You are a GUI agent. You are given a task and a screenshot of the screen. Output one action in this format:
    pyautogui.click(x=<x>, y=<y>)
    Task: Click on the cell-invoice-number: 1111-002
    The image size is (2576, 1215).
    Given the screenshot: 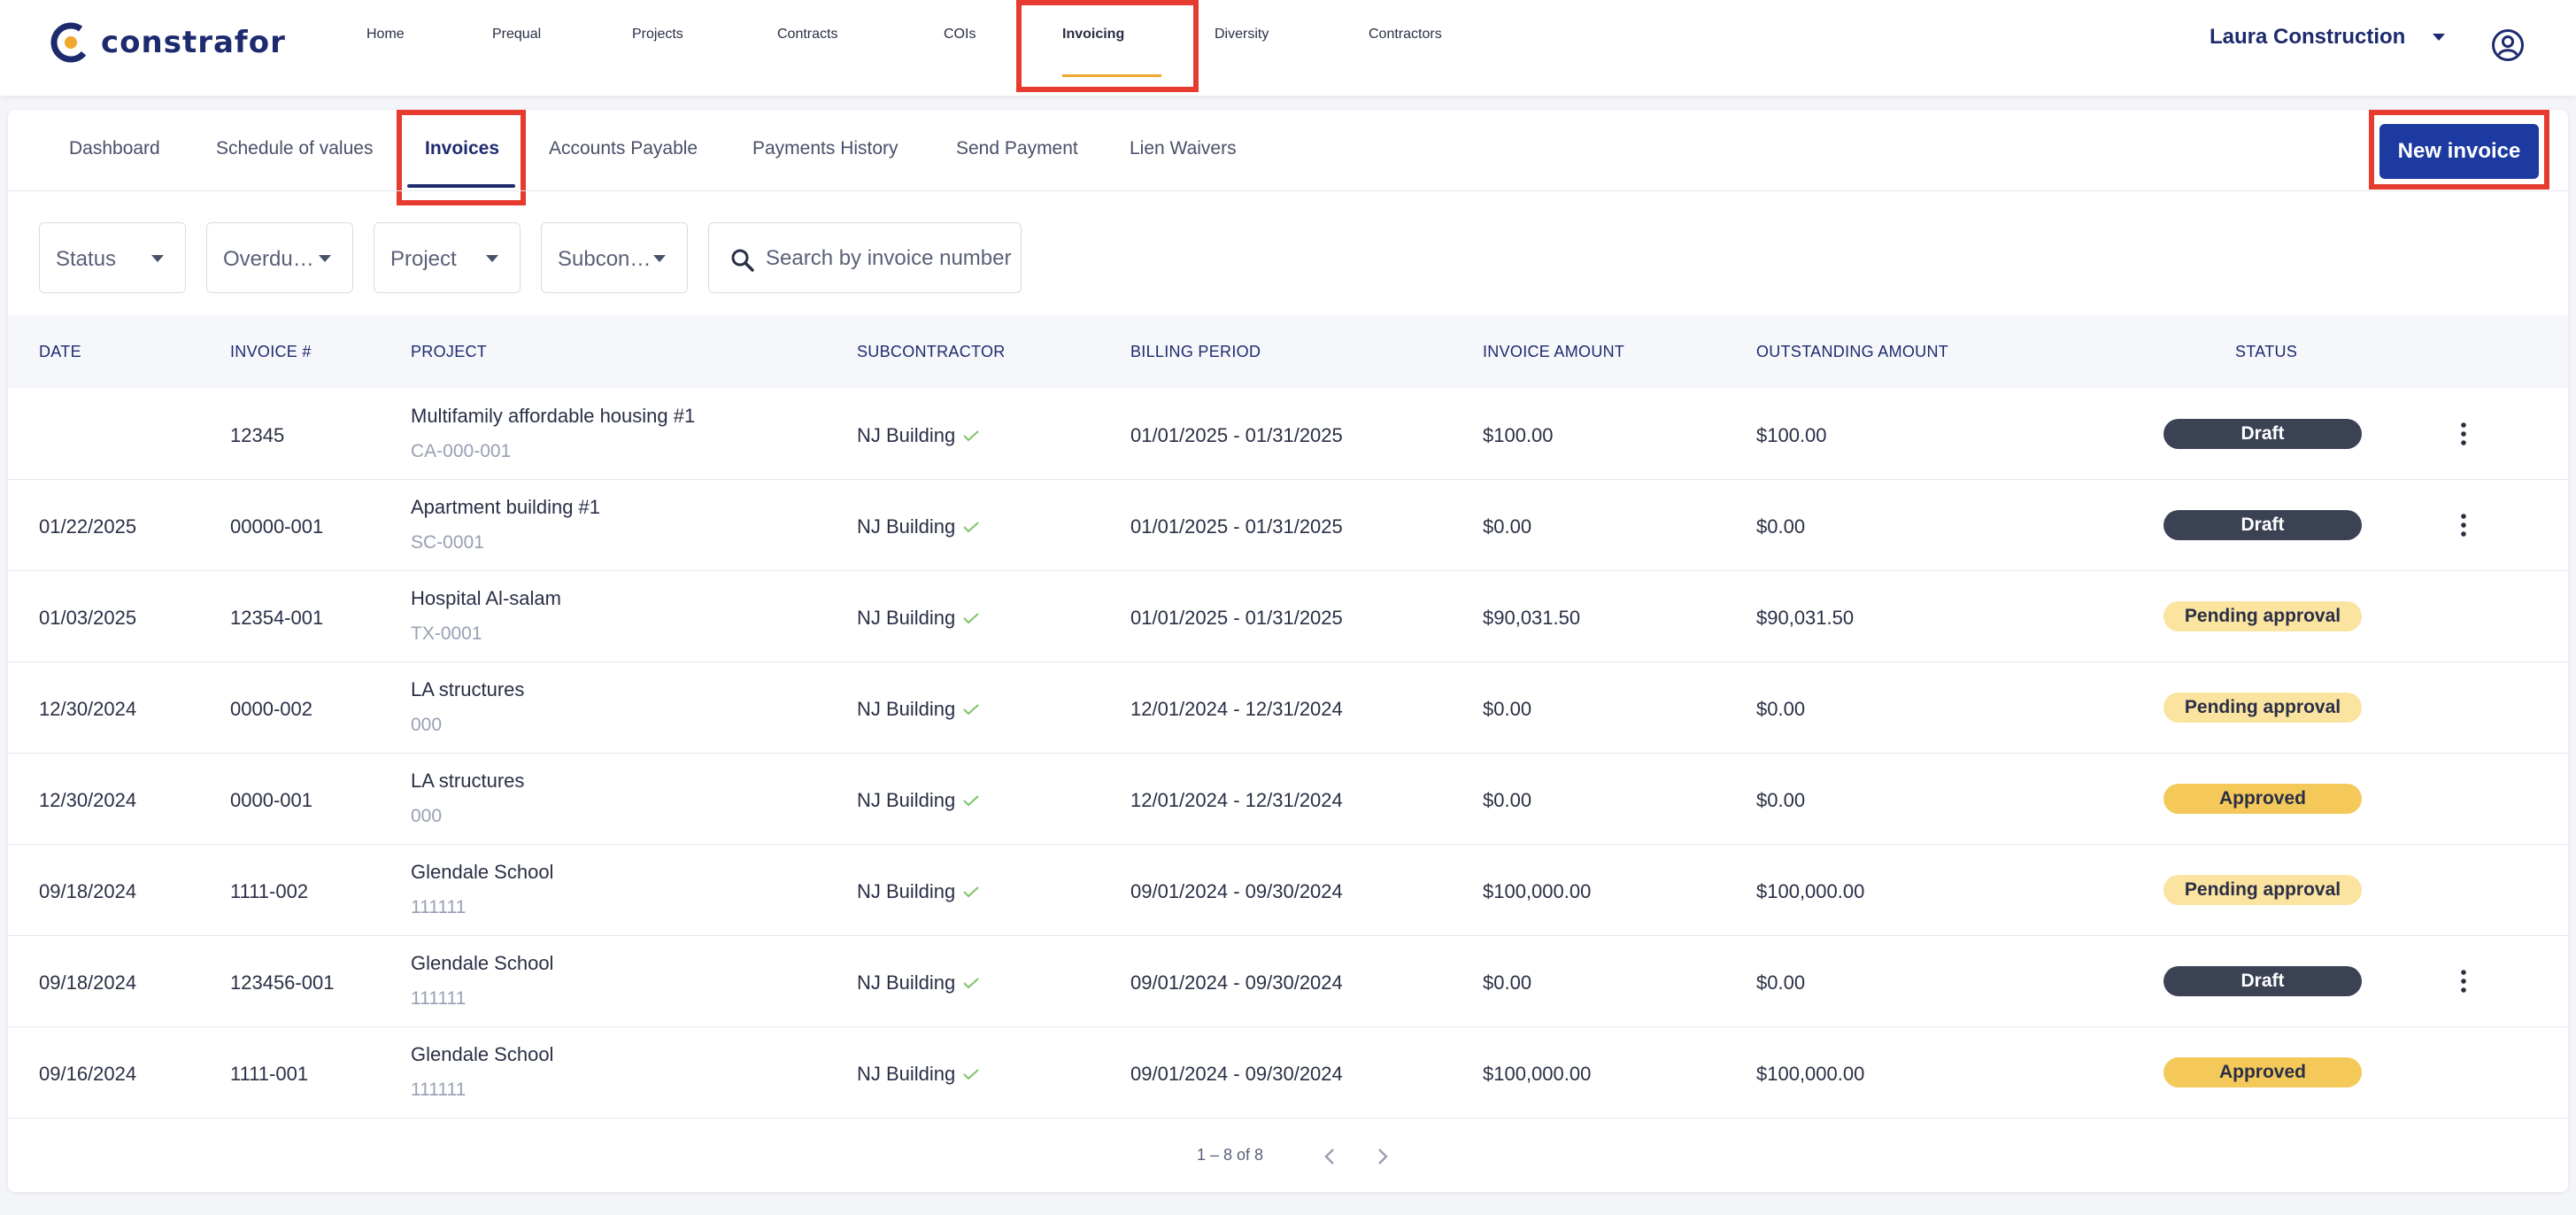 What is the action you would take?
    pyautogui.click(x=269, y=891)
    